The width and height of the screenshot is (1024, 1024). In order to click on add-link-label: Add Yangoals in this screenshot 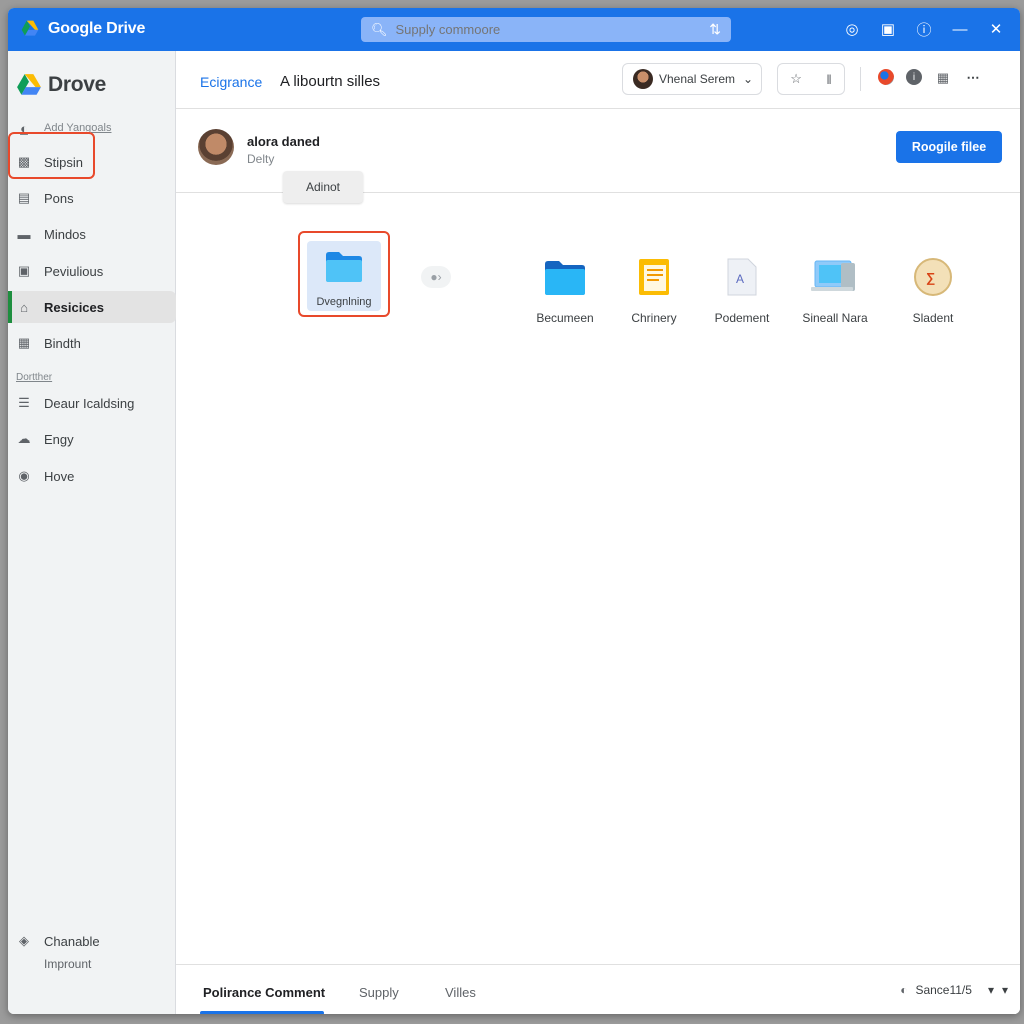, I will do `click(78, 128)`.